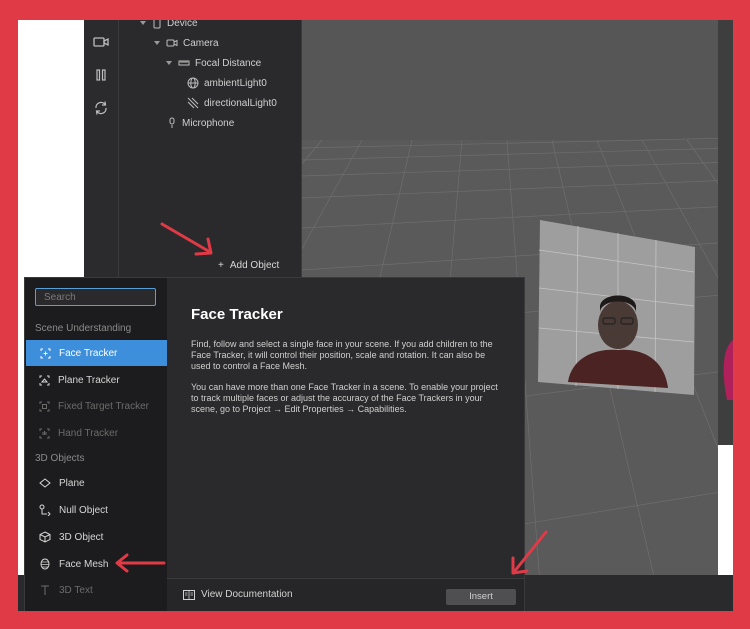 This screenshot has width=750, height=629. What do you see at coordinates (45, 483) in the screenshot?
I see `plane-icon` at bounding box center [45, 483].